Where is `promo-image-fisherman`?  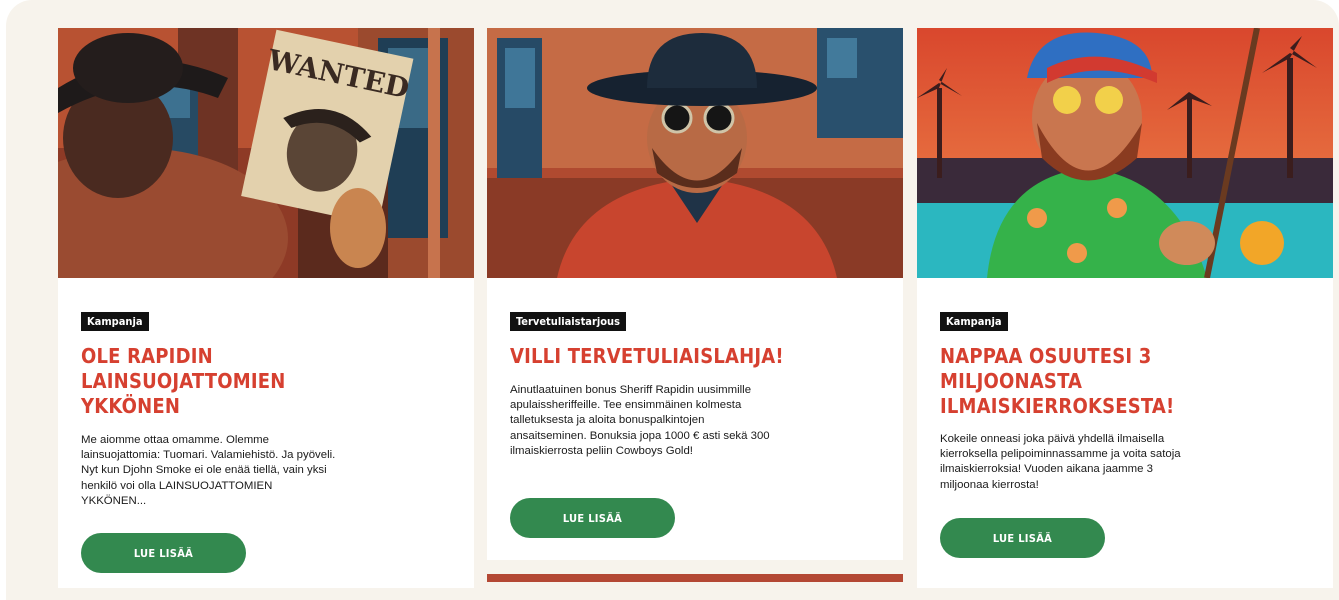 promo-image-fisherman is located at coordinates (1125, 153).